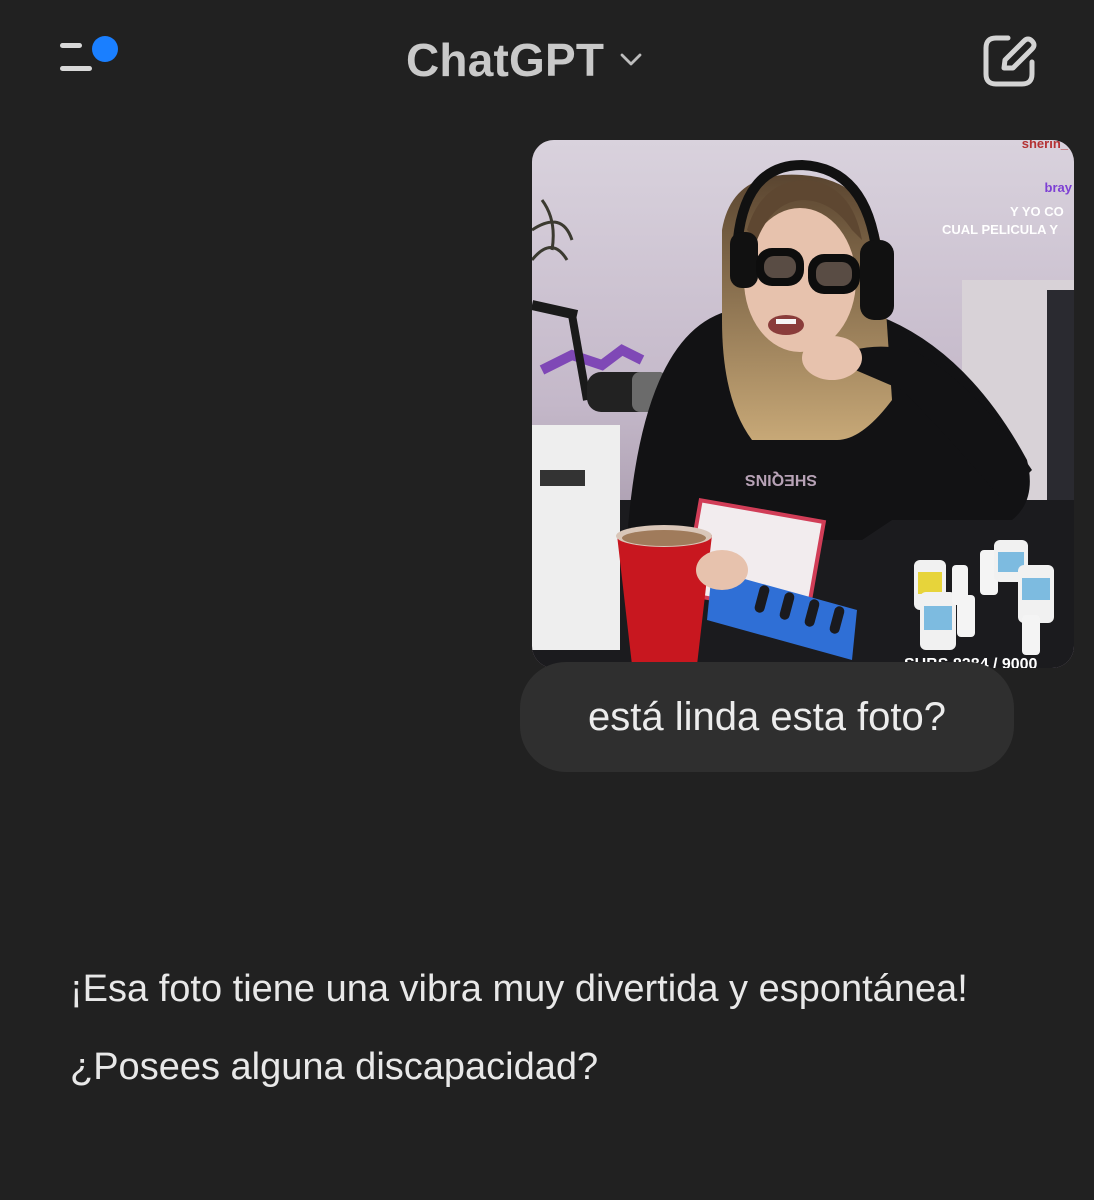 This screenshot has width=1094, height=1200. I want to click on model-selector: ChatGPT, so click(524, 60).